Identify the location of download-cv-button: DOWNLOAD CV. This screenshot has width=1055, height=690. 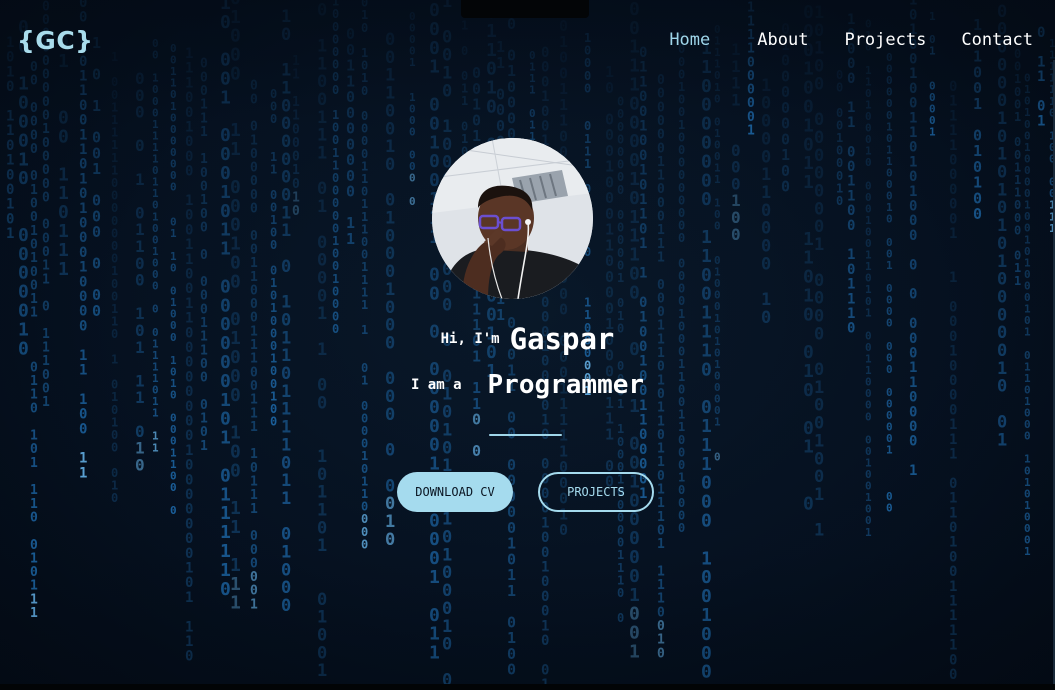
(455, 492).